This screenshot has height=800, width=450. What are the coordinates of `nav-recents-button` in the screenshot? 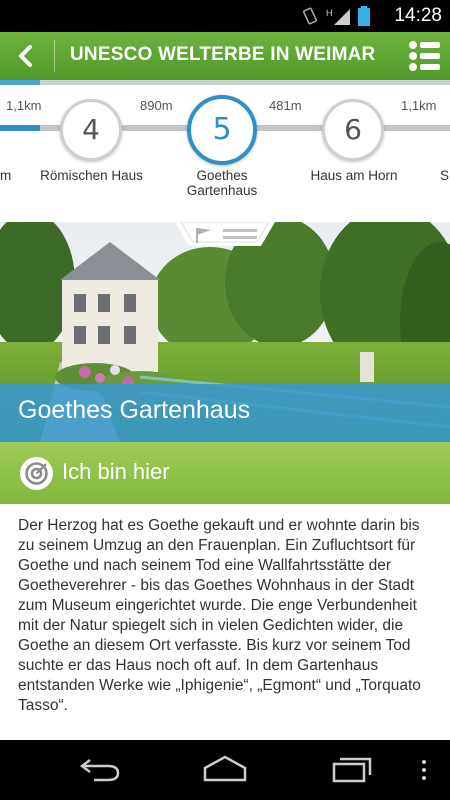 It's located at (352, 771).